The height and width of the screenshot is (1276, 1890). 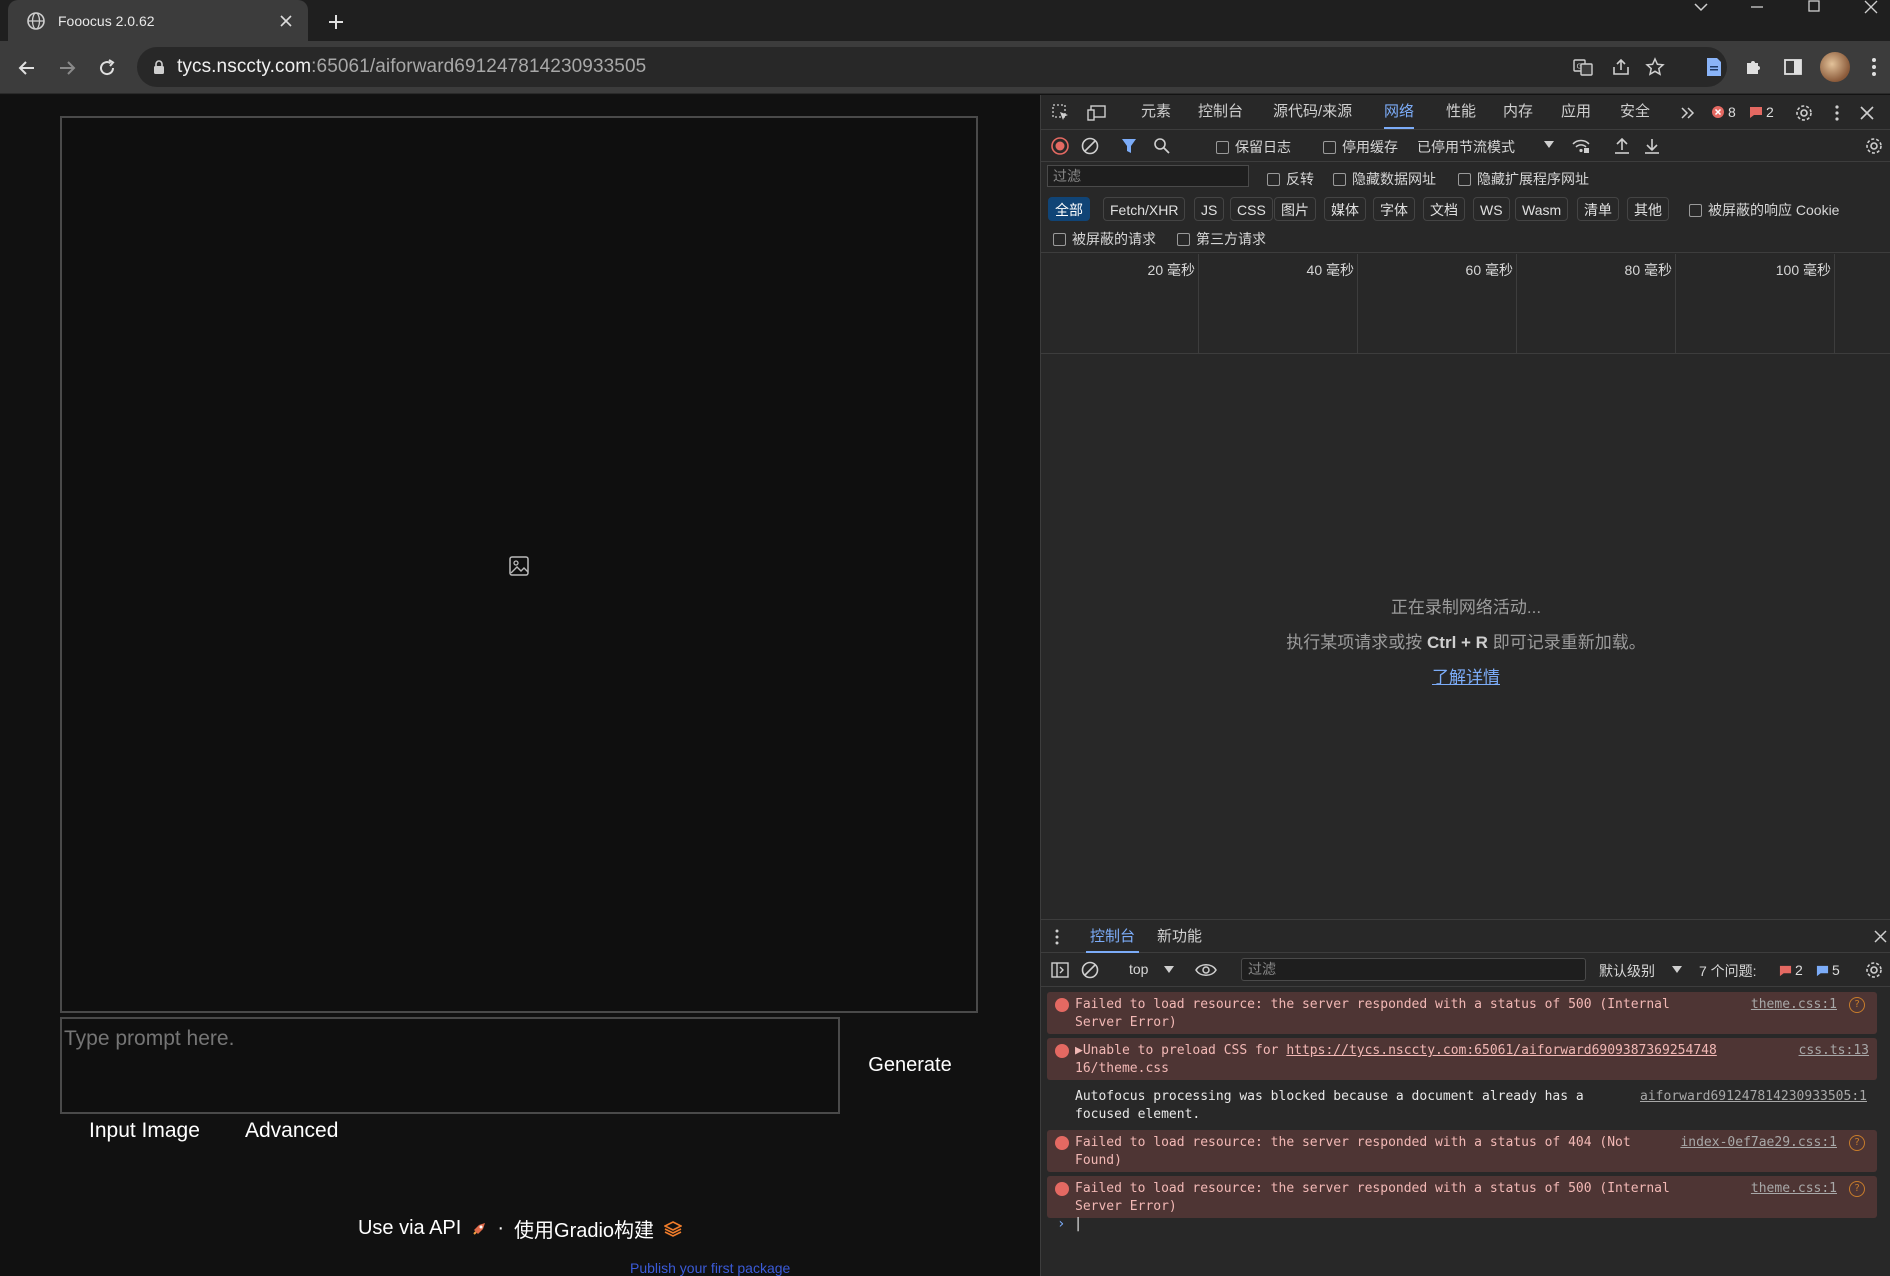 What do you see at coordinates (1542, 209) in the screenshot?
I see `type-chip-wasm: Wasm` at bounding box center [1542, 209].